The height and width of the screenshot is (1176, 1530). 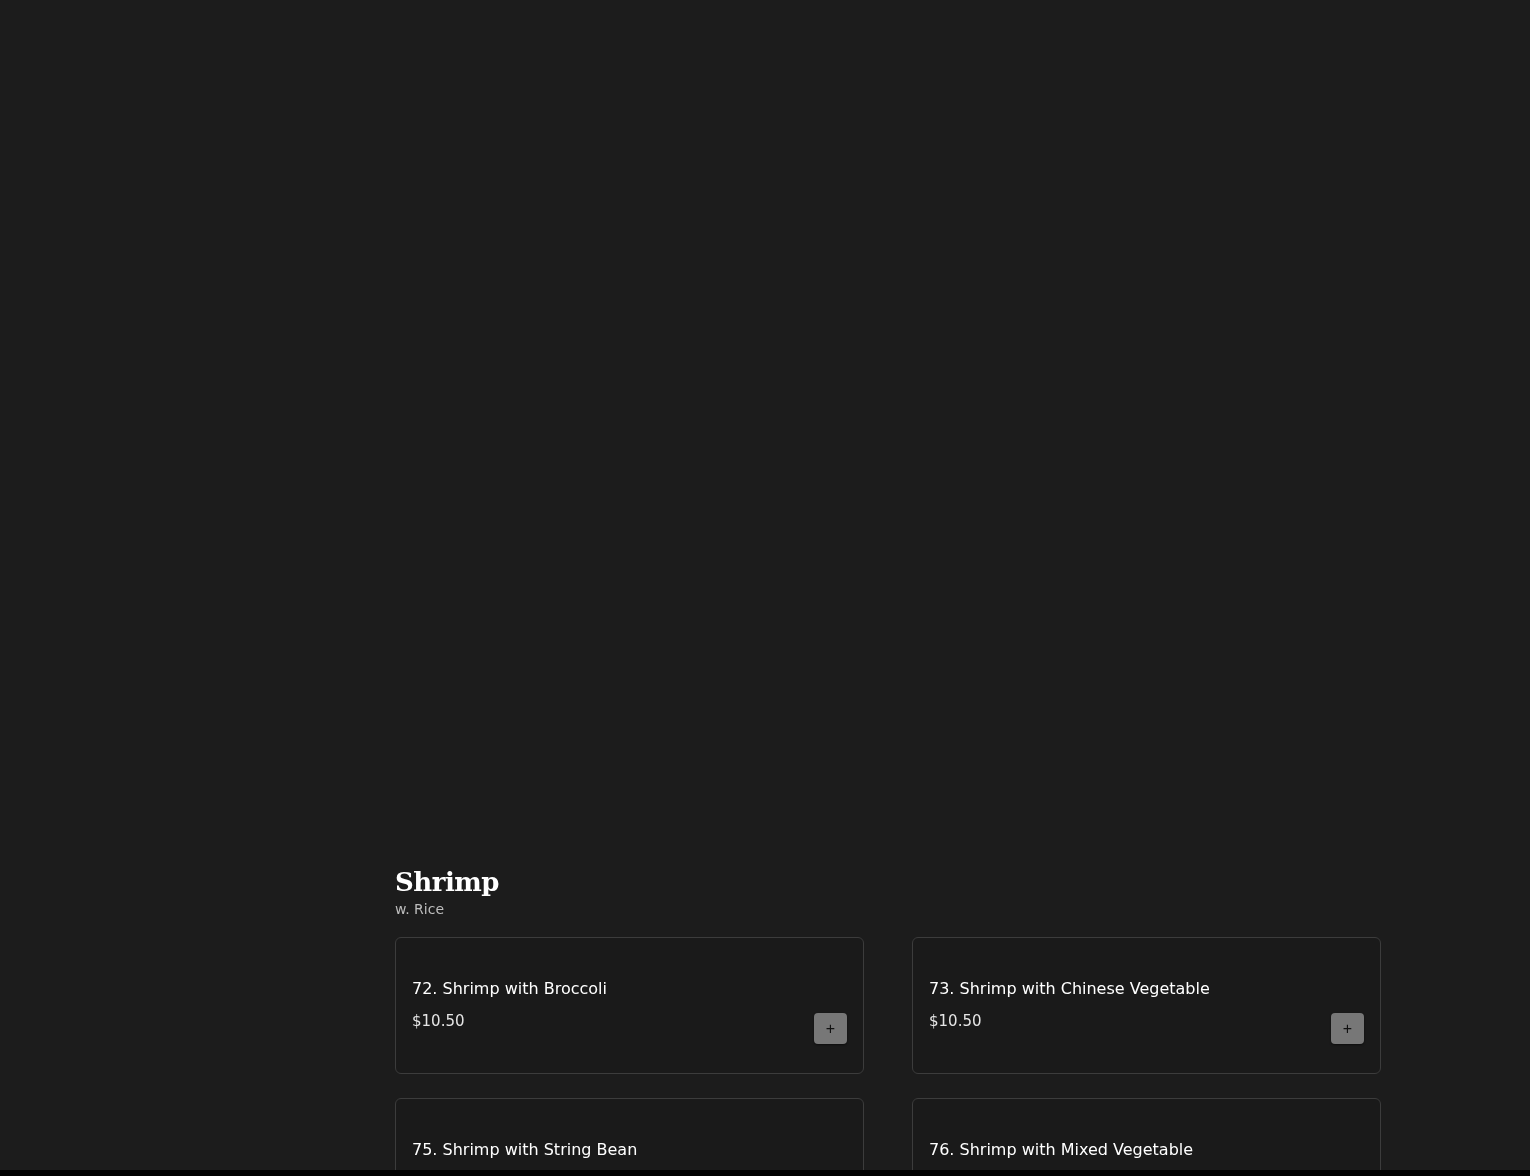 I want to click on item-name: 75. Shrimp with String Bean, so click(x=525, y=1150).